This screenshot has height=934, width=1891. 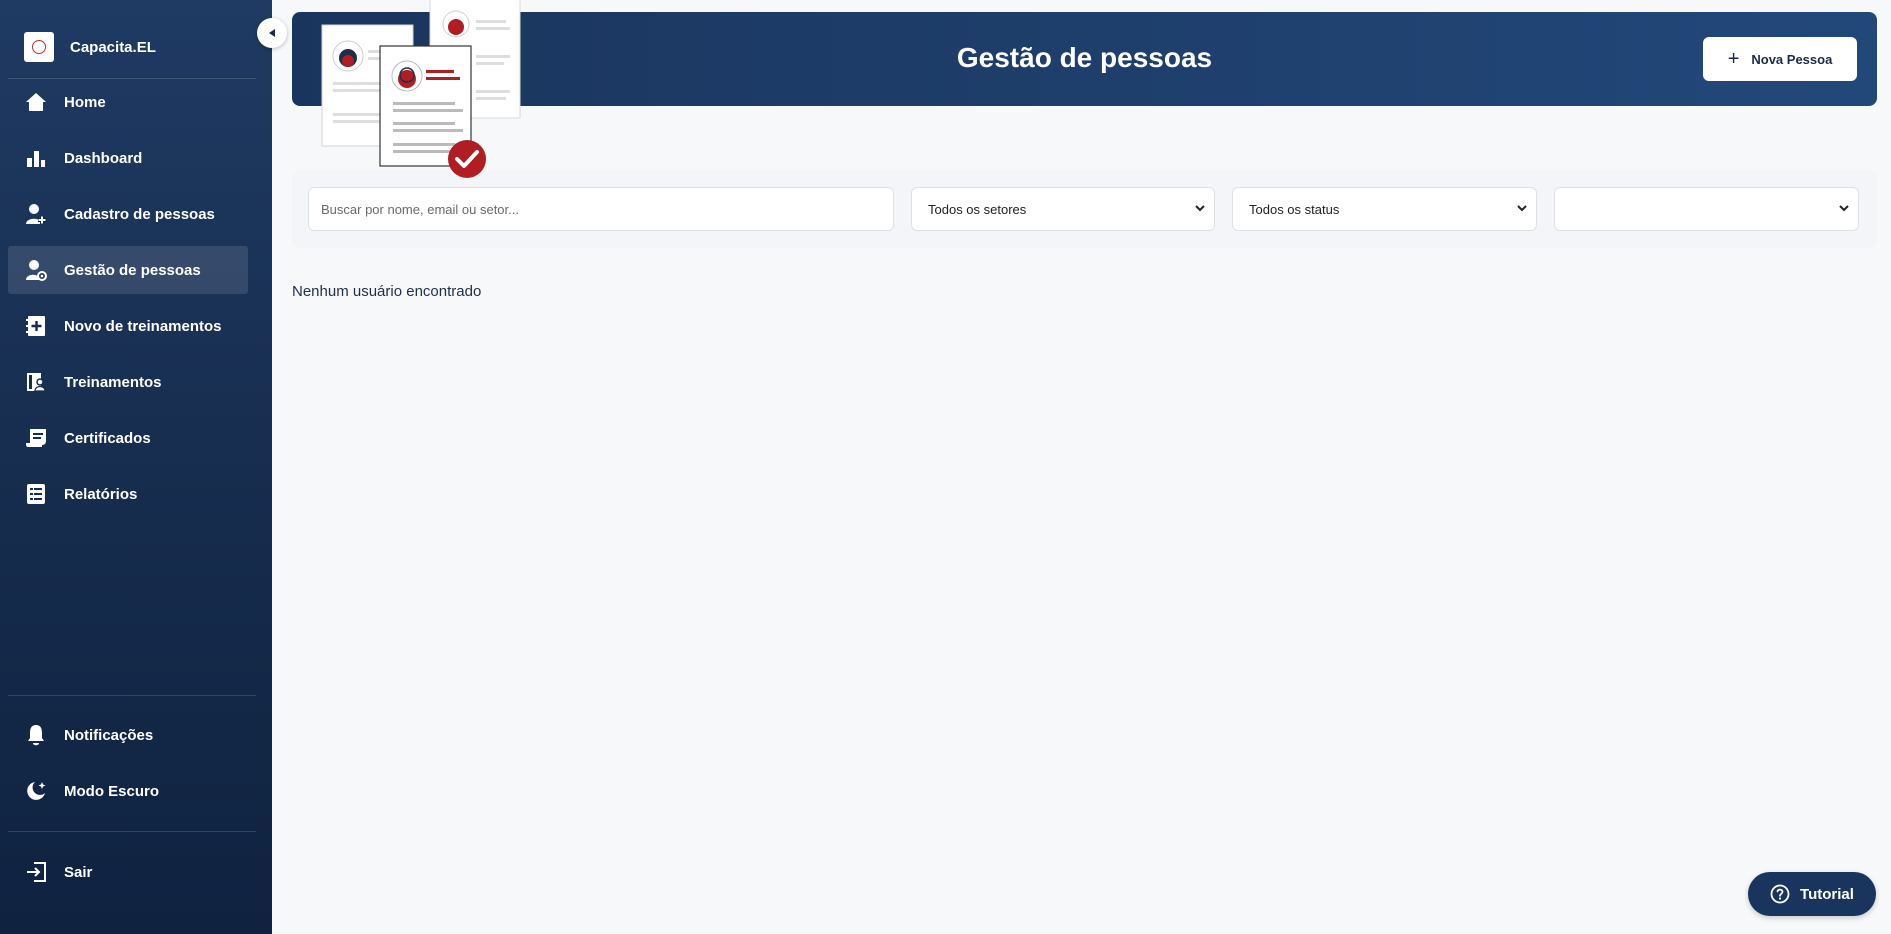 What do you see at coordinates (36, 158) in the screenshot?
I see `bar-chart-icon` at bounding box center [36, 158].